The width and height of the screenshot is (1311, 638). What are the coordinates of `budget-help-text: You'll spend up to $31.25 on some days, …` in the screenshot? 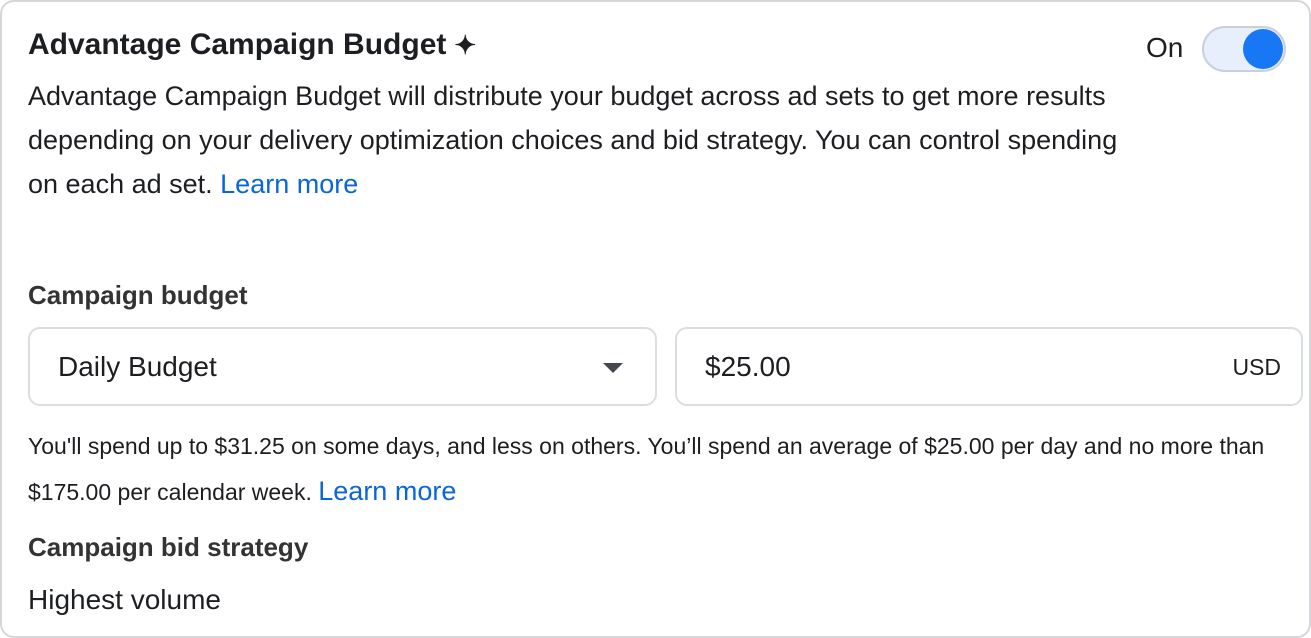 It's located at (663, 469).